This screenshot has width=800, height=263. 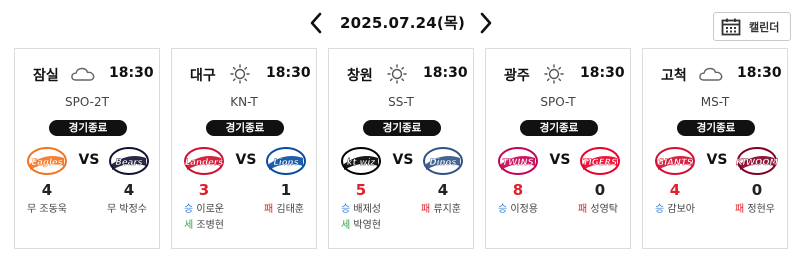 I want to click on home-pitcher: 패 정현우, so click(x=755, y=207).